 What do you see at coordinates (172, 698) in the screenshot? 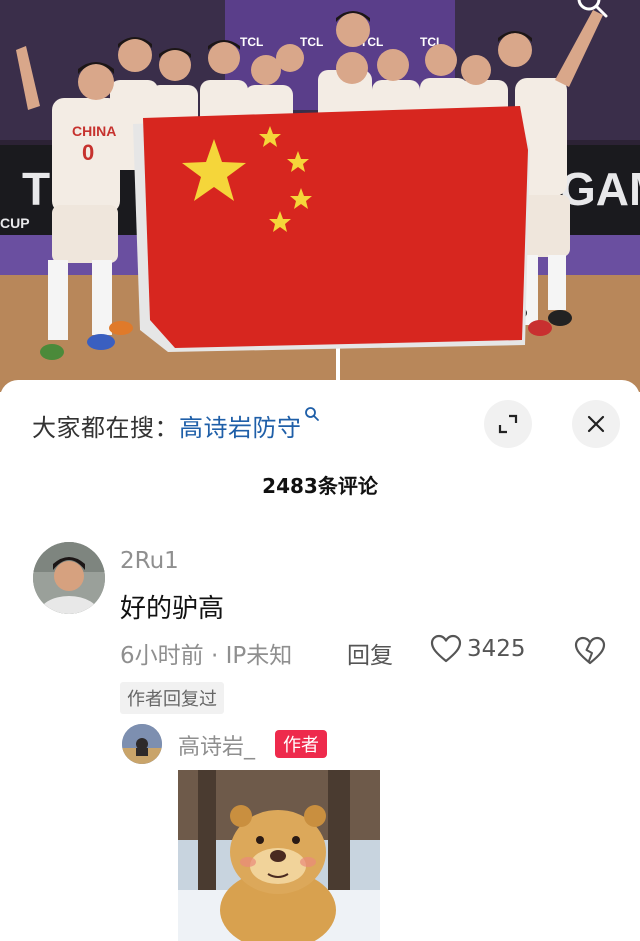
I see `author-replied-badge: 作者回复过` at bounding box center [172, 698].